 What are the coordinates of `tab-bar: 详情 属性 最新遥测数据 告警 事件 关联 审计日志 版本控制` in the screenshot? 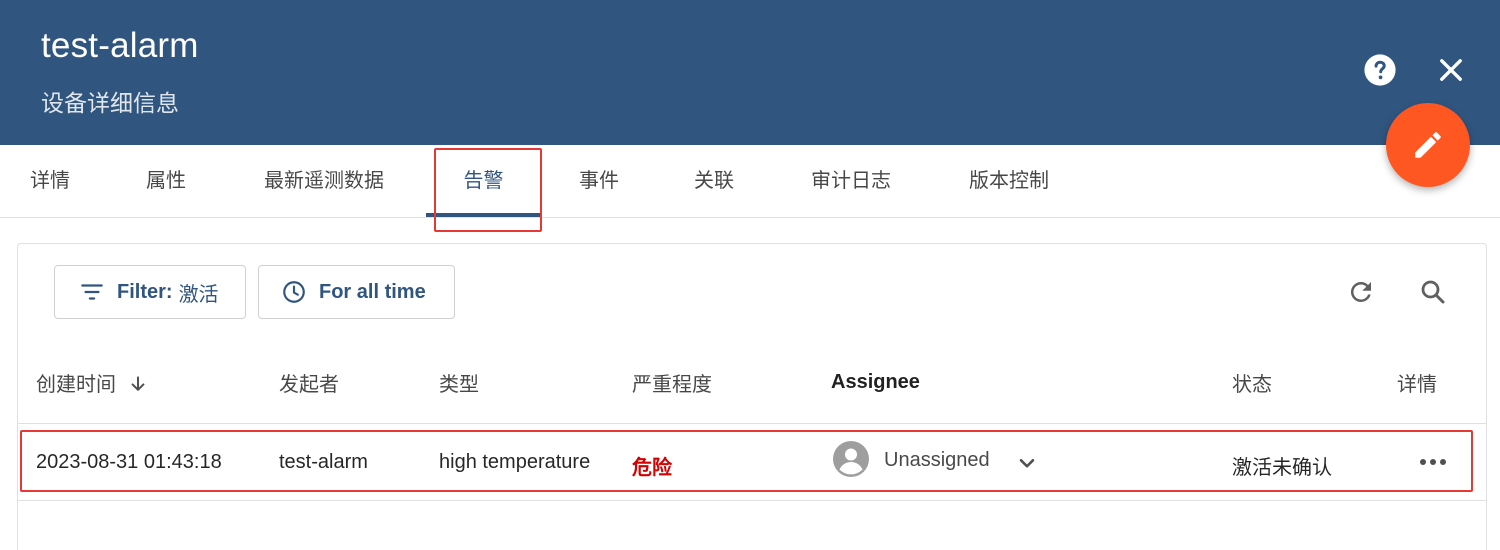 It's located at (750, 181).